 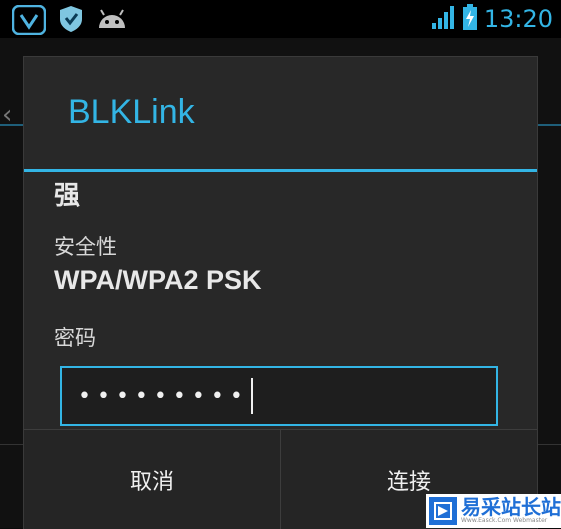 What do you see at coordinates (280, 170) in the screenshot?
I see `title-divider` at bounding box center [280, 170].